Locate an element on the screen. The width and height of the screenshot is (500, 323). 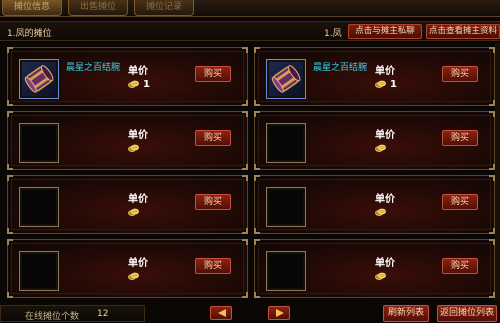
tab-stall-log: 摊位记录 is located at coordinates (164, 8).